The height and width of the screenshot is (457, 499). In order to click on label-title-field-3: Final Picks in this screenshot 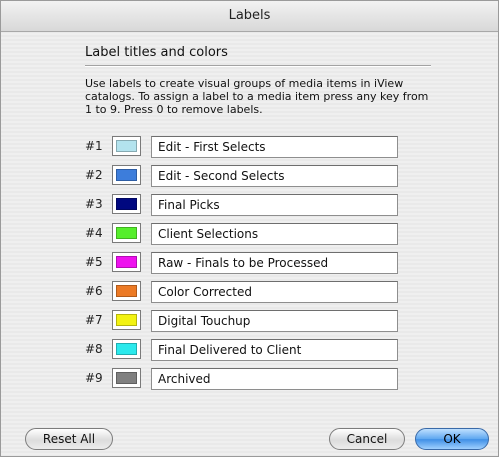, I will do `click(274, 205)`.